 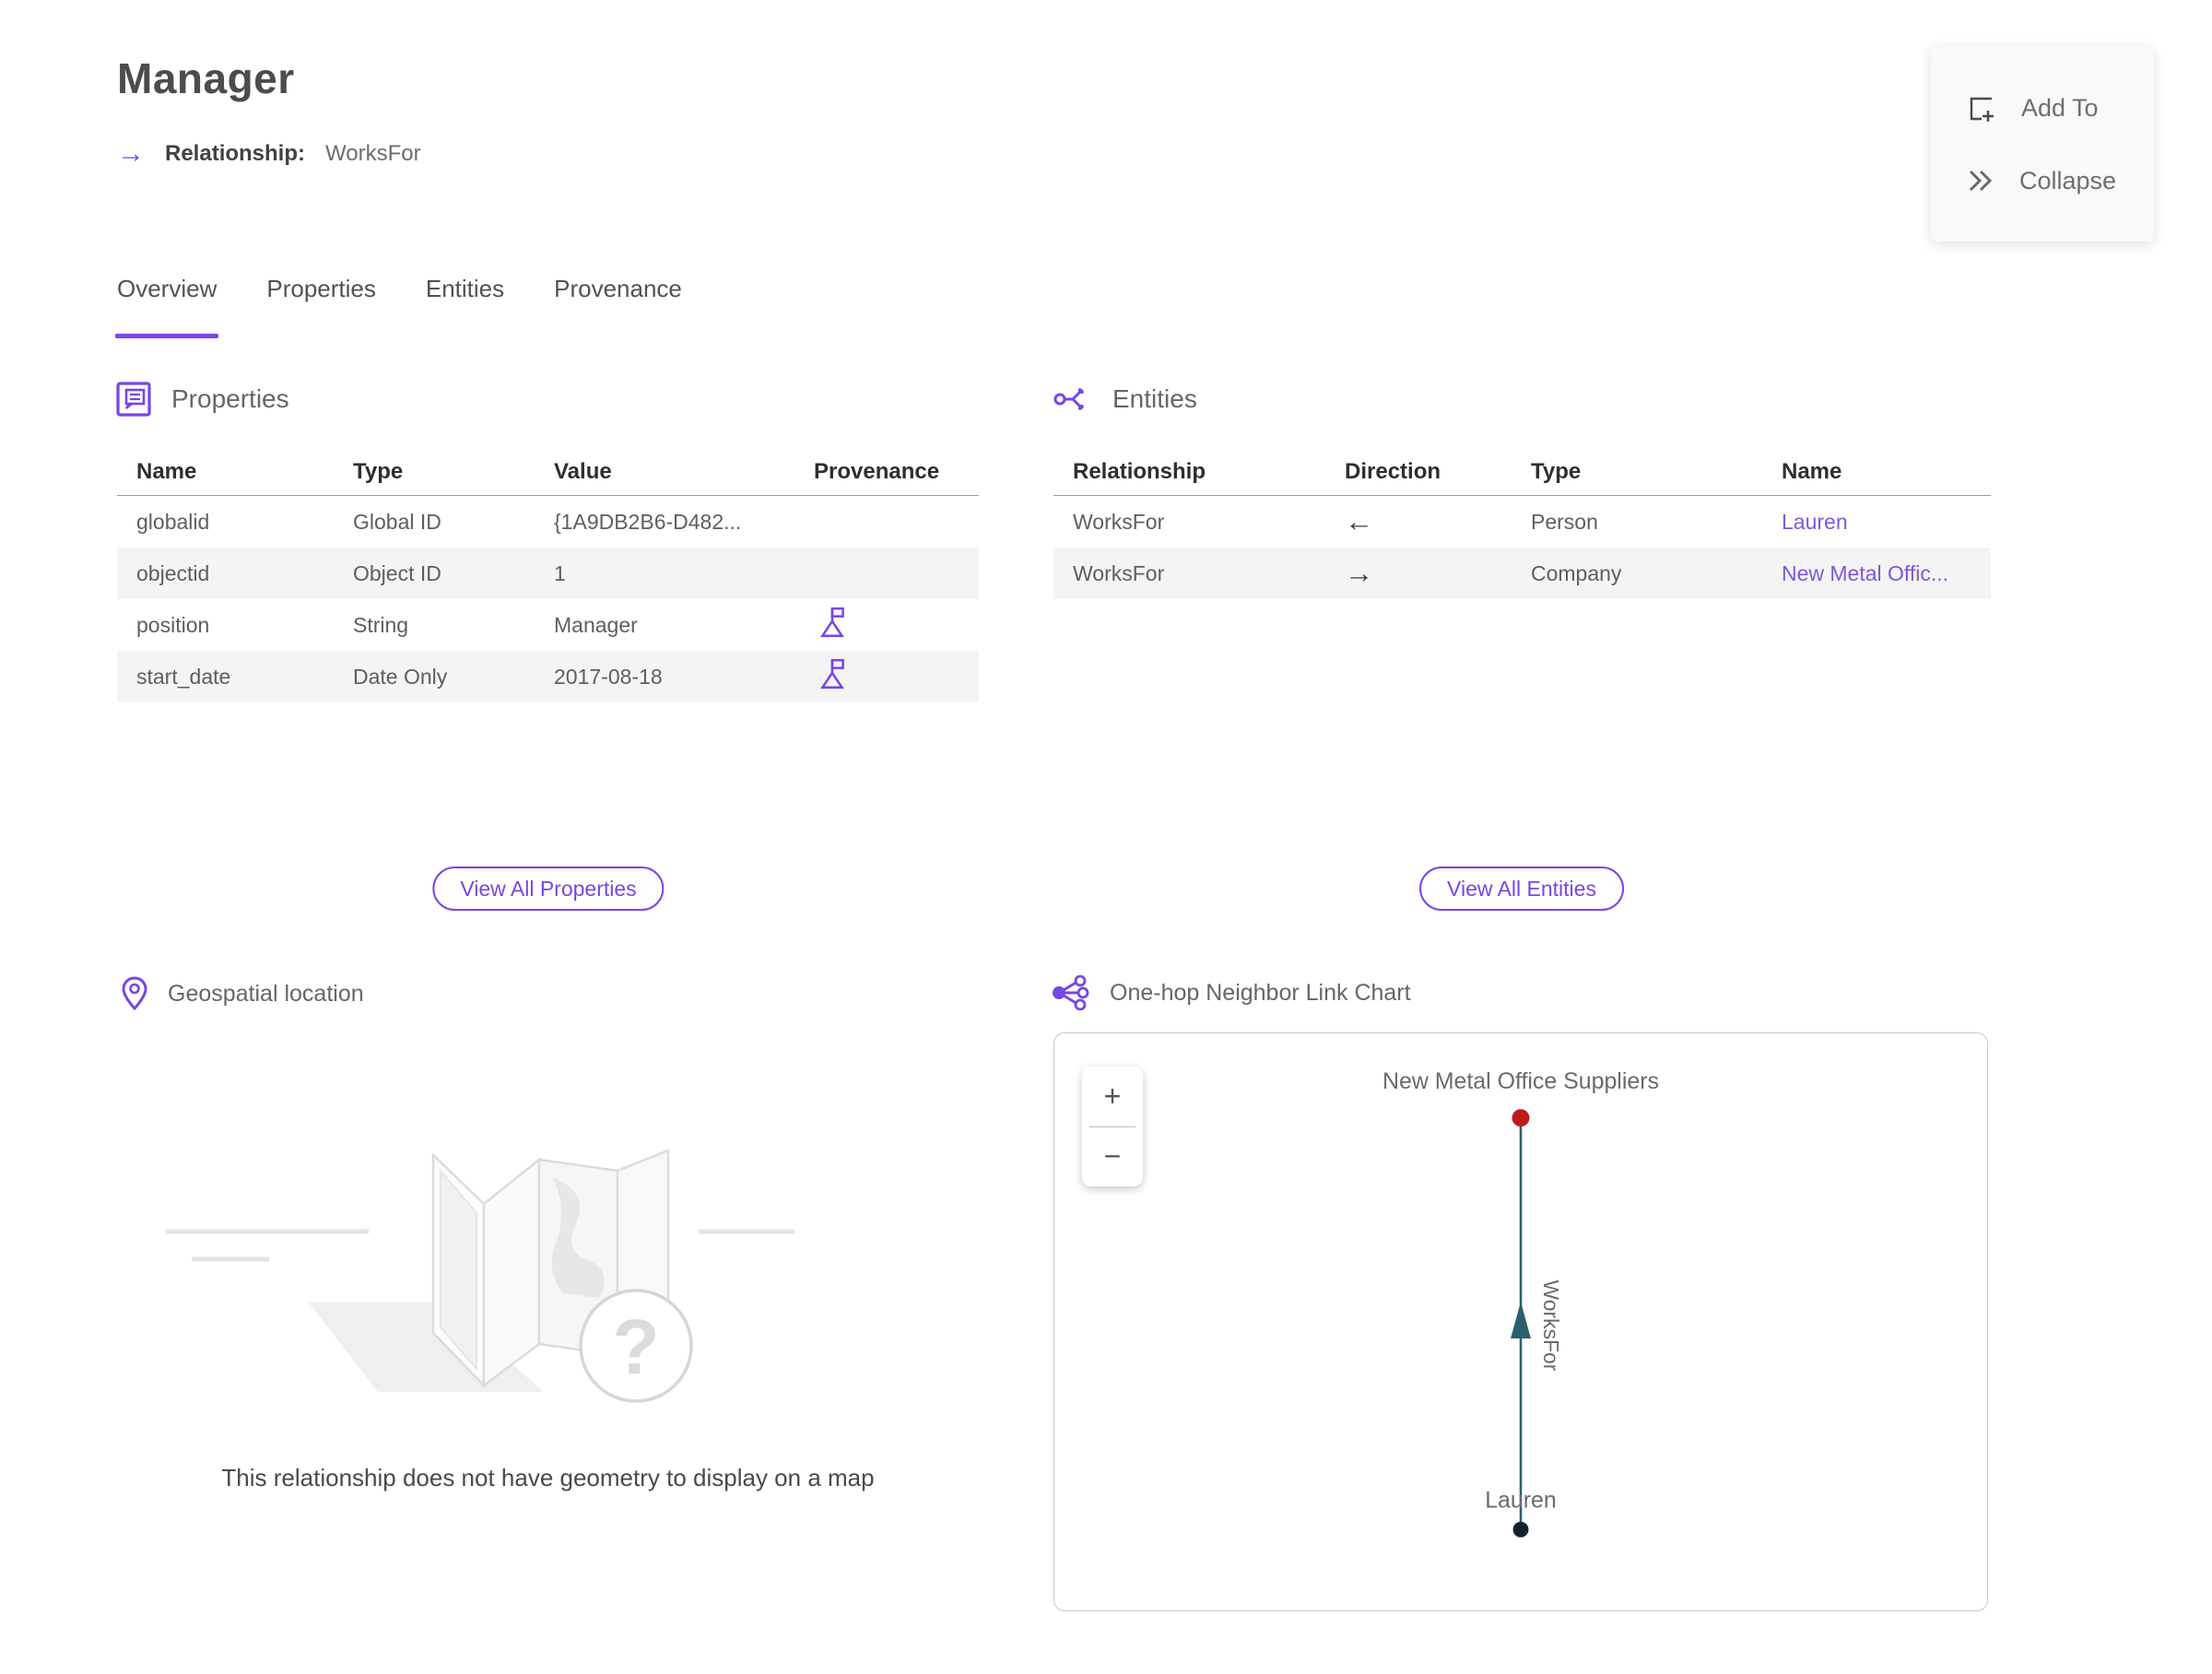 What do you see at coordinates (1521, 888) in the screenshot?
I see `view-all-entities-button: View All Entities` at bounding box center [1521, 888].